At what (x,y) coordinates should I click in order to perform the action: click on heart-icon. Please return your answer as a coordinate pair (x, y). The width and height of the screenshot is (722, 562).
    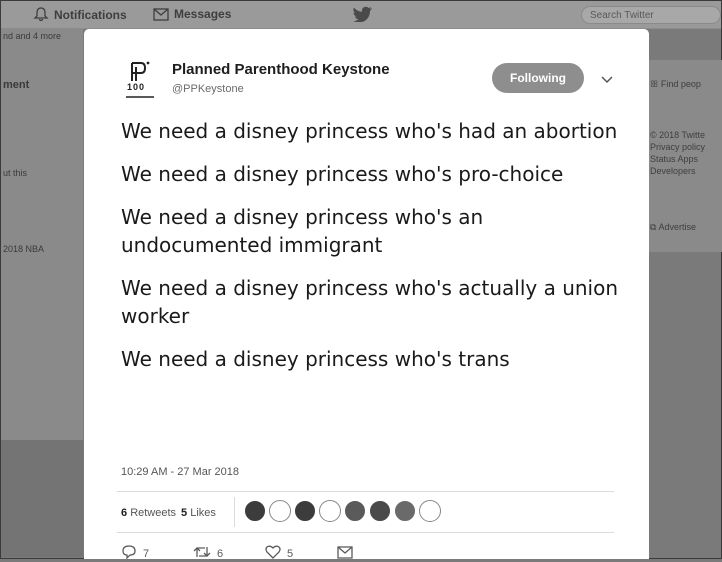
    Looking at the image, I should click on (273, 553).